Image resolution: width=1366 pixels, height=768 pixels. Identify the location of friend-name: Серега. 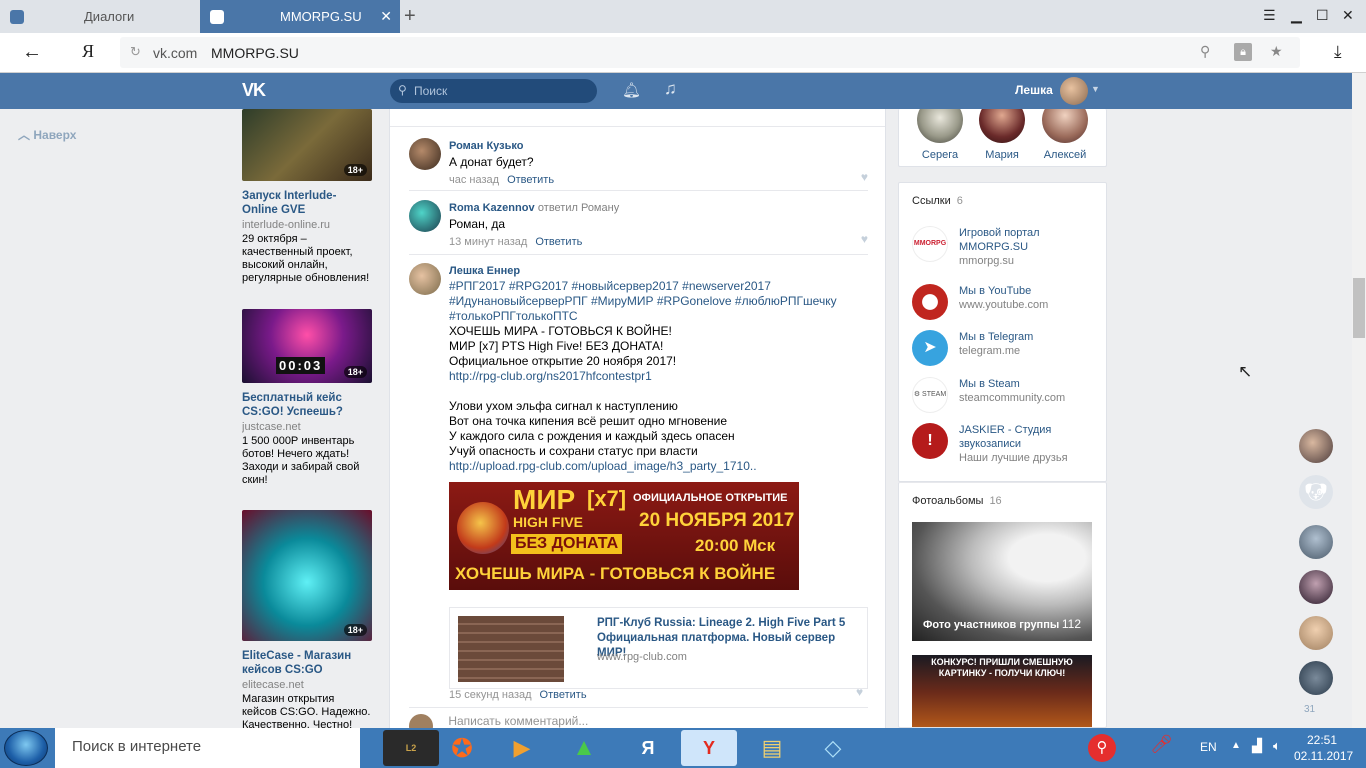
(940, 155).